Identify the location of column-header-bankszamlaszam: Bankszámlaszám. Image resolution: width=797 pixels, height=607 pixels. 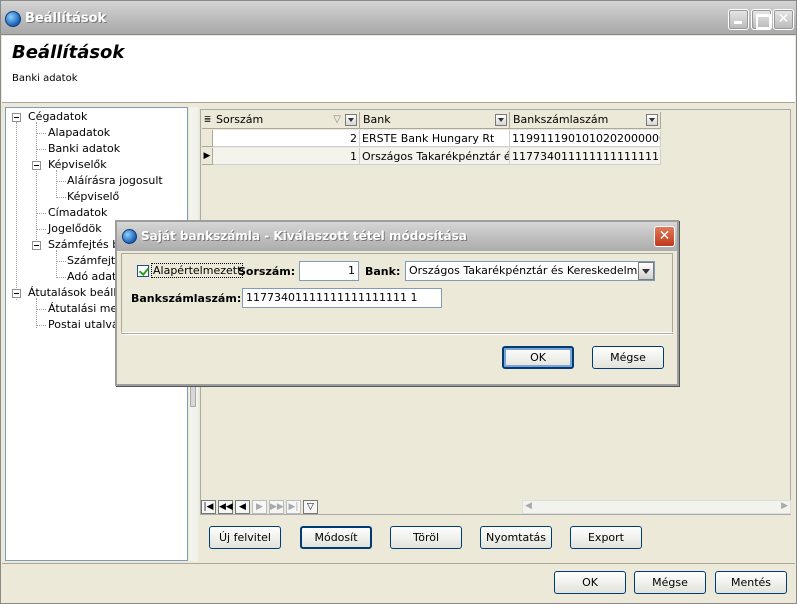
(585, 120).